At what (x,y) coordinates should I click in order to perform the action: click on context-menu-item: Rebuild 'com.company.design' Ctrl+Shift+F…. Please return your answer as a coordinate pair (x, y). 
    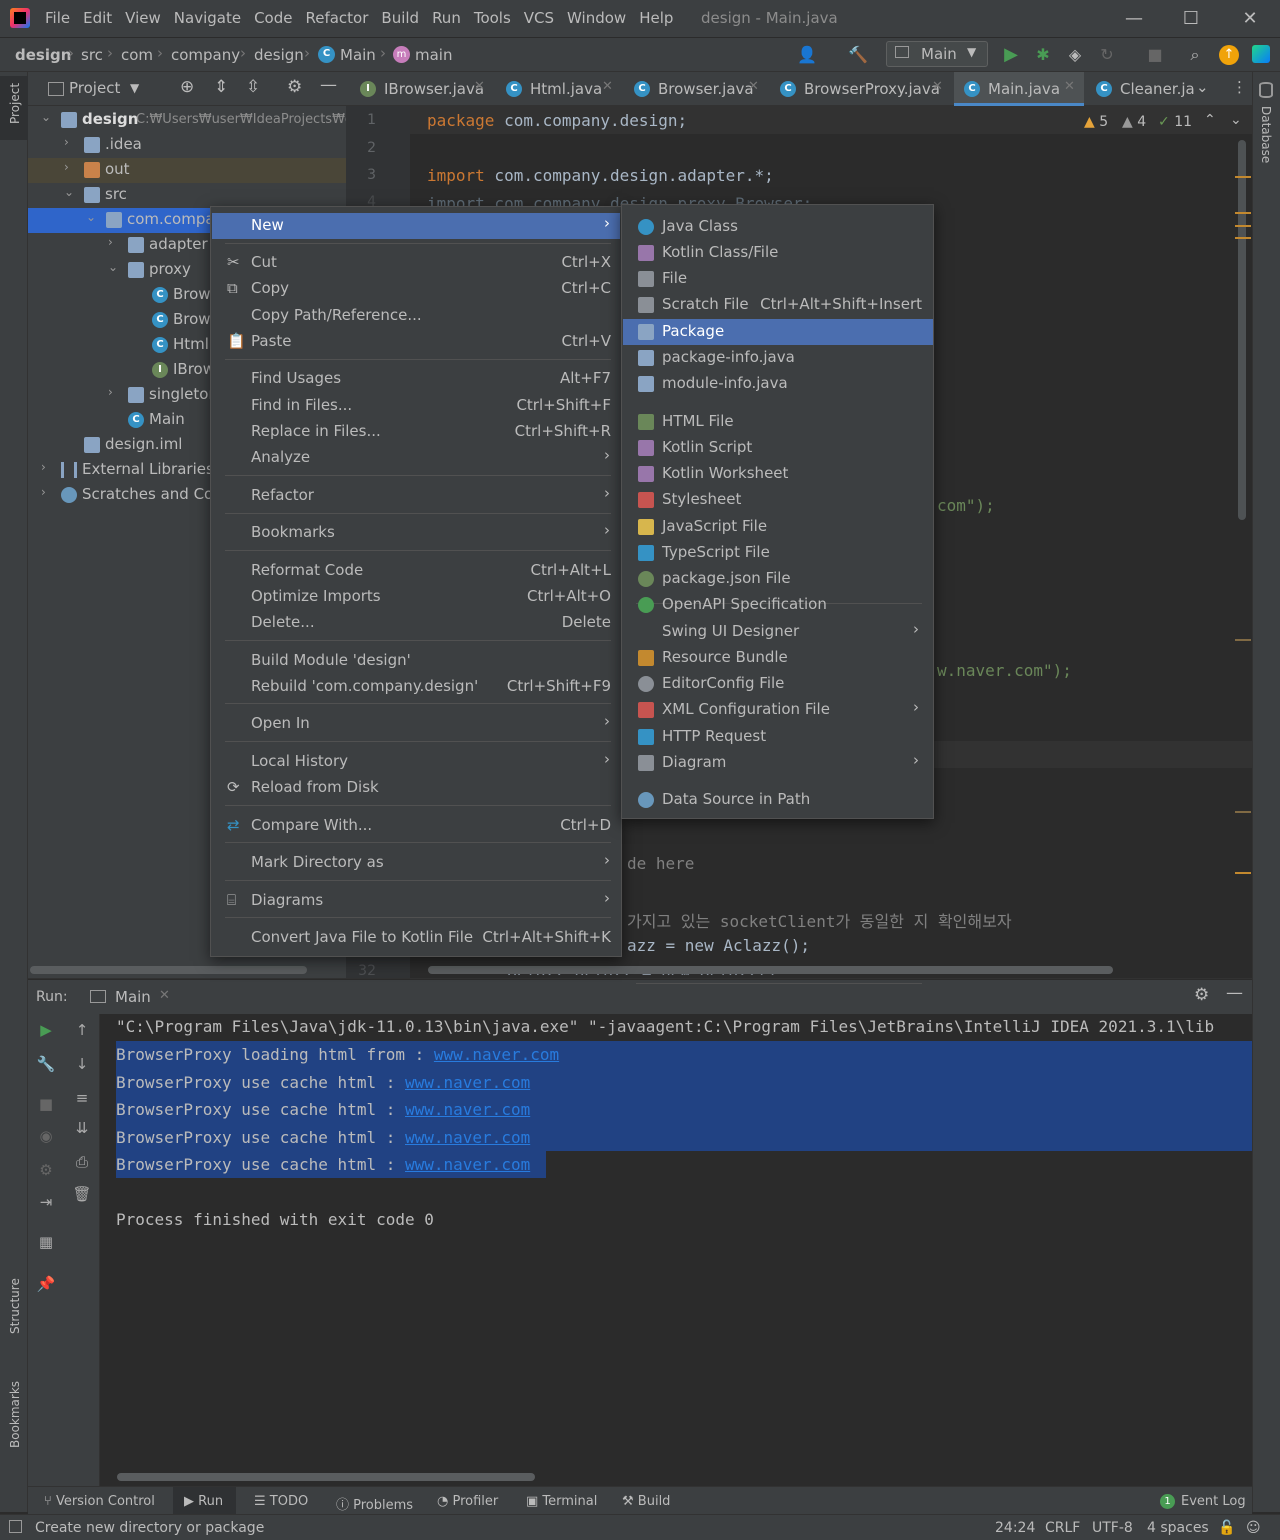
    Looking at the image, I should click on (416, 687).